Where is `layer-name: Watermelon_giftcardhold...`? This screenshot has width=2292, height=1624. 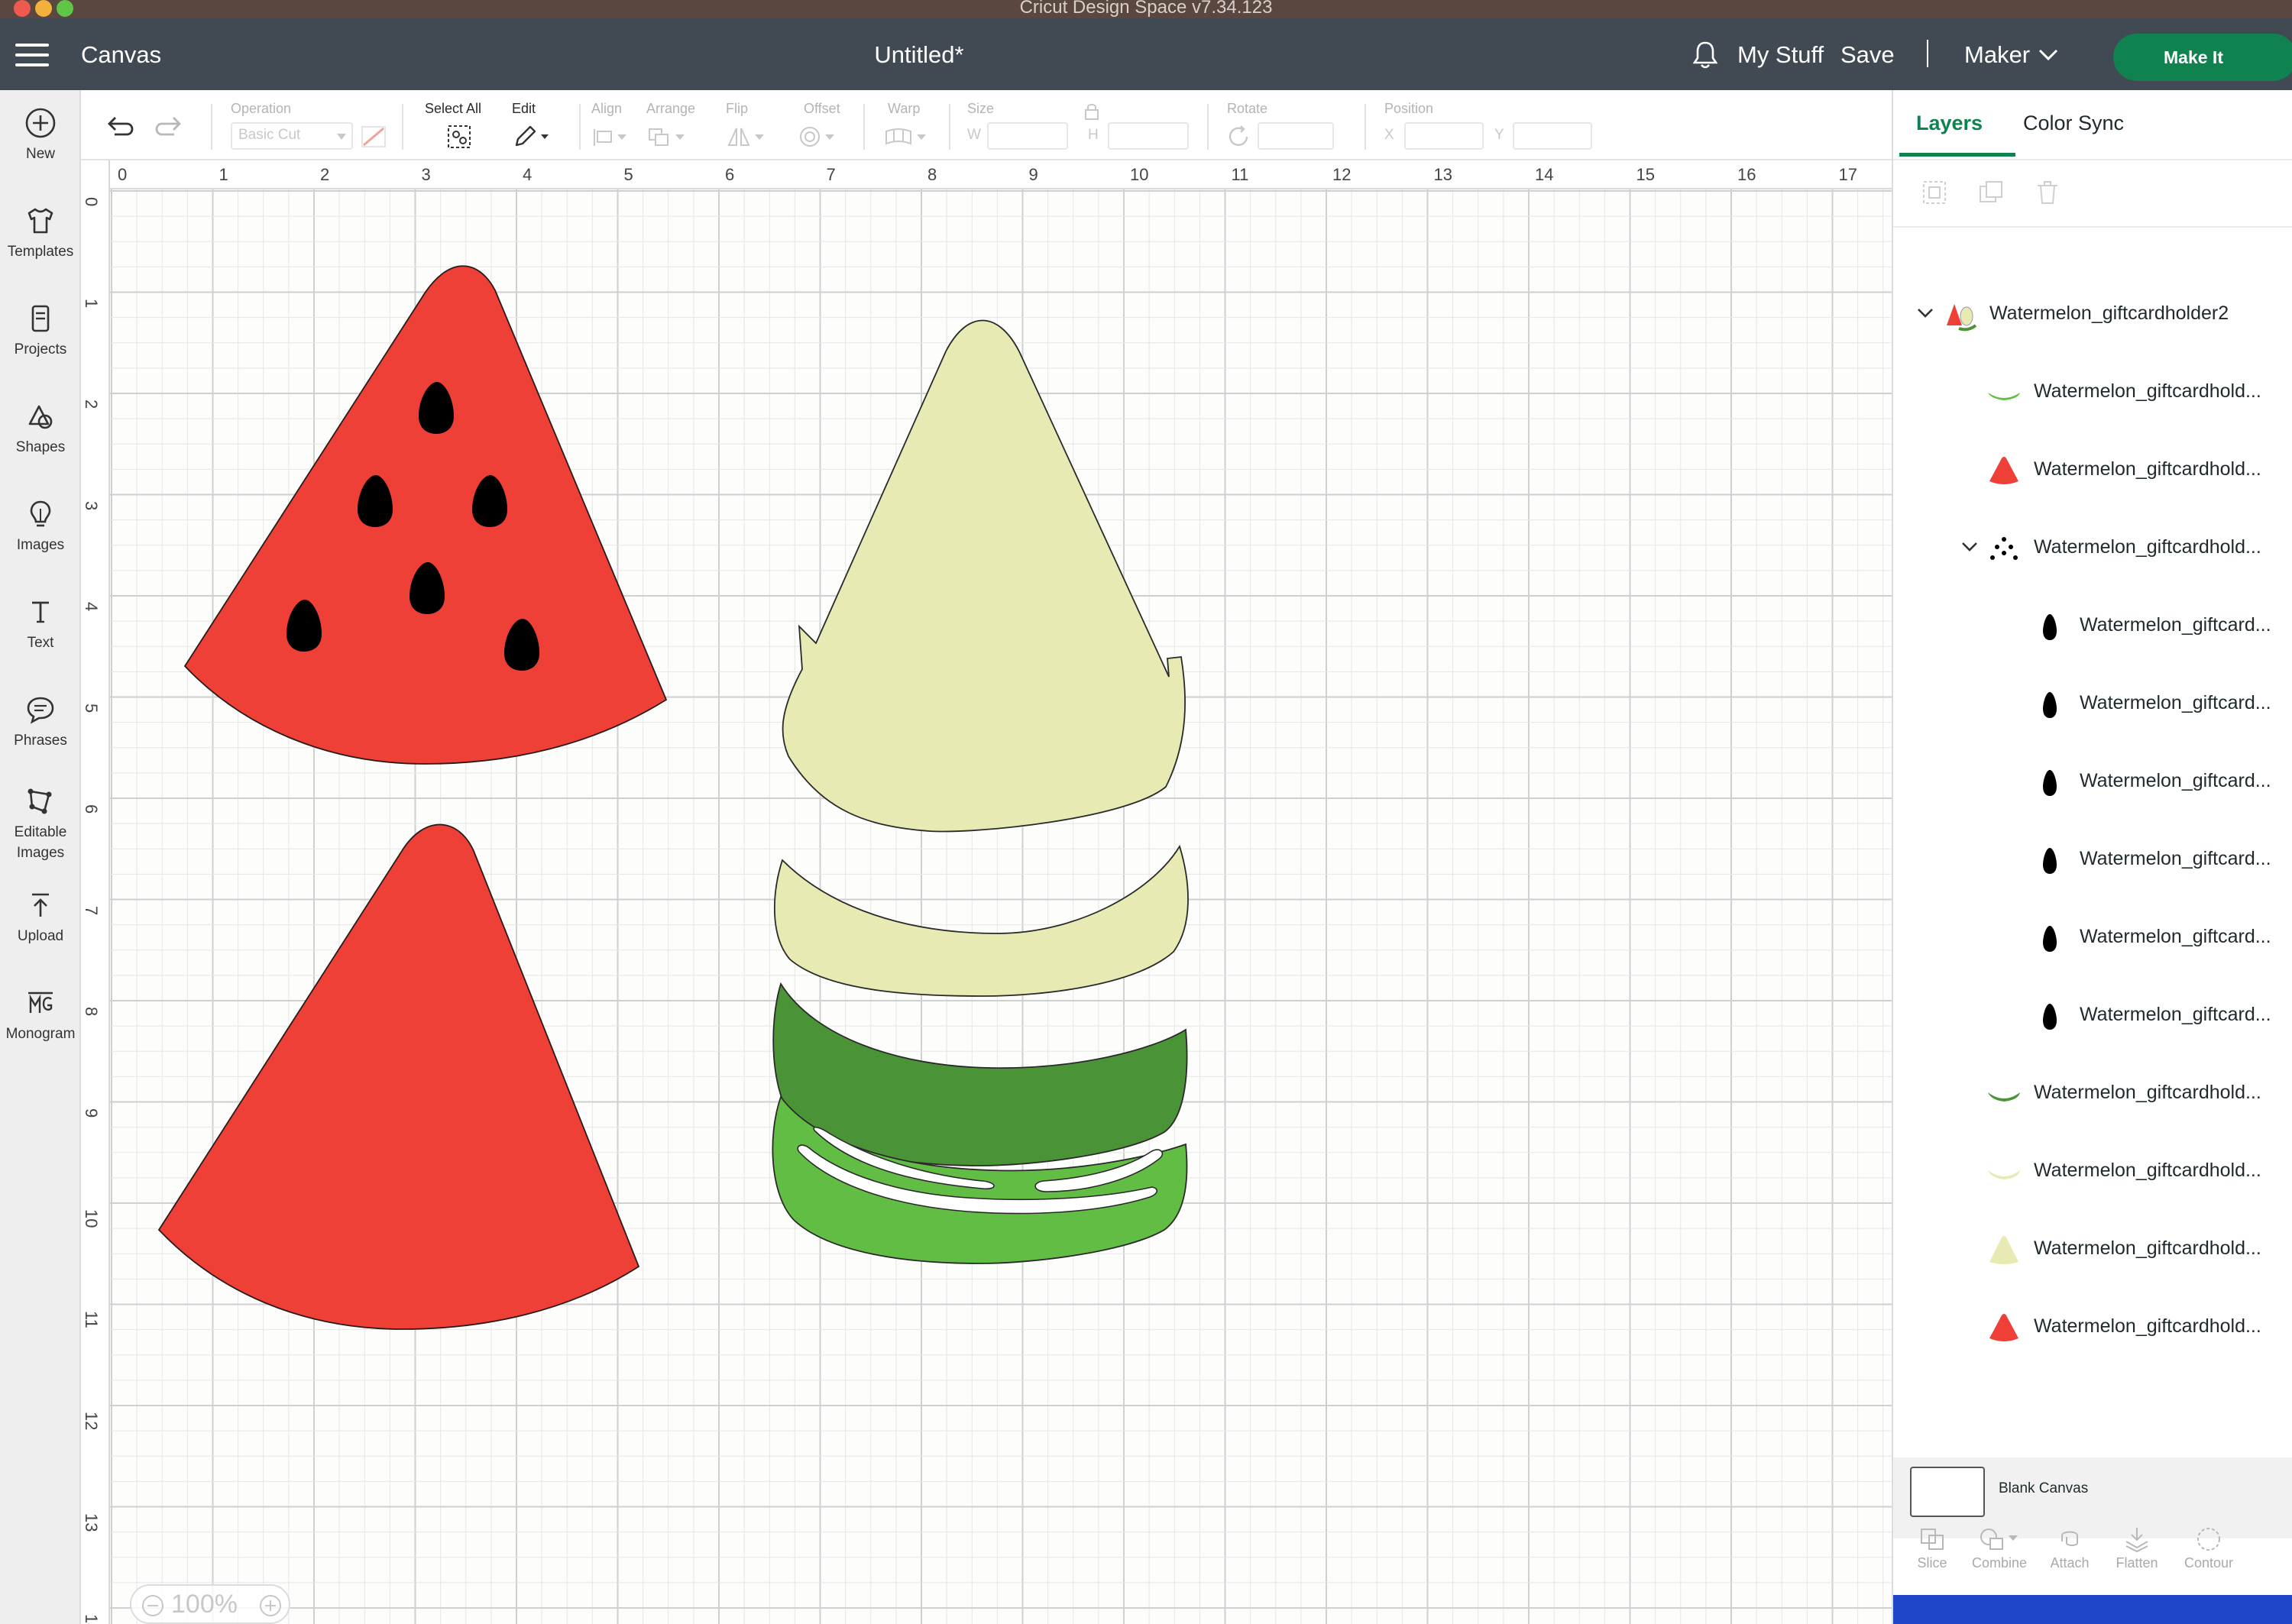
layer-name: Watermelon_giftcardhold... is located at coordinates (2147, 547).